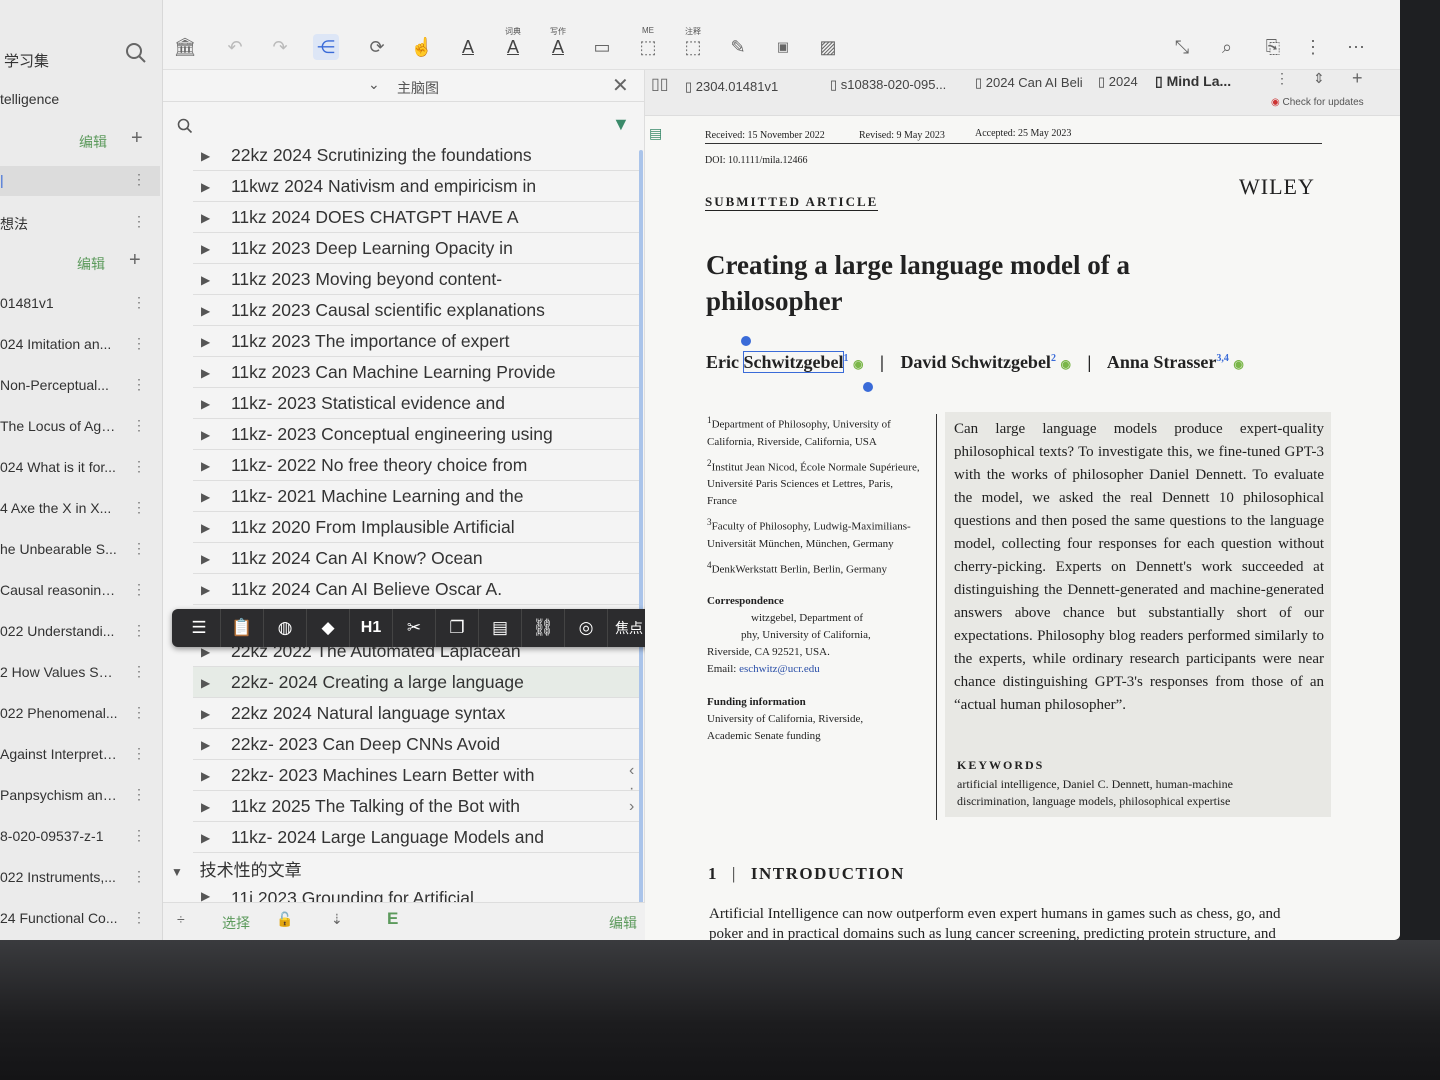  Describe the element at coordinates (868, 387) in the screenshot. I see `selection-handle-end` at that location.